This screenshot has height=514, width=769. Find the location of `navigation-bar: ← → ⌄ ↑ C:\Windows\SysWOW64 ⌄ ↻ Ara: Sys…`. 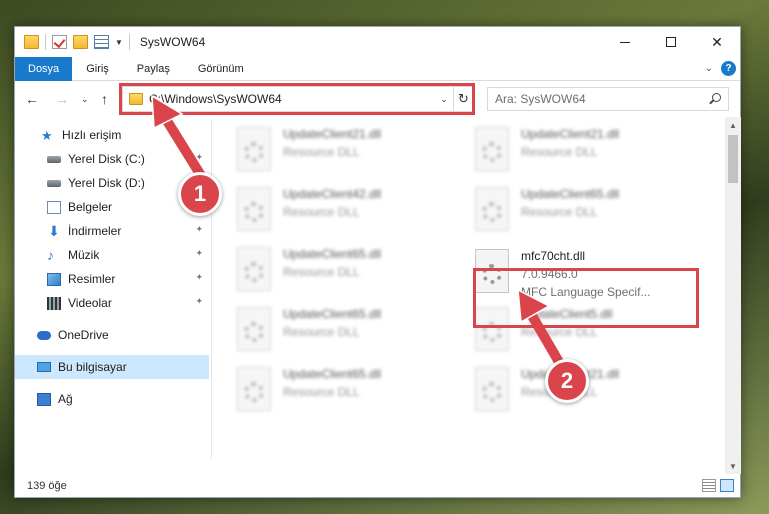

navigation-bar: ← → ⌄ ↑ C:\Windows\SysWOW64 ⌄ ↻ Ara: Sys… is located at coordinates (377, 100).